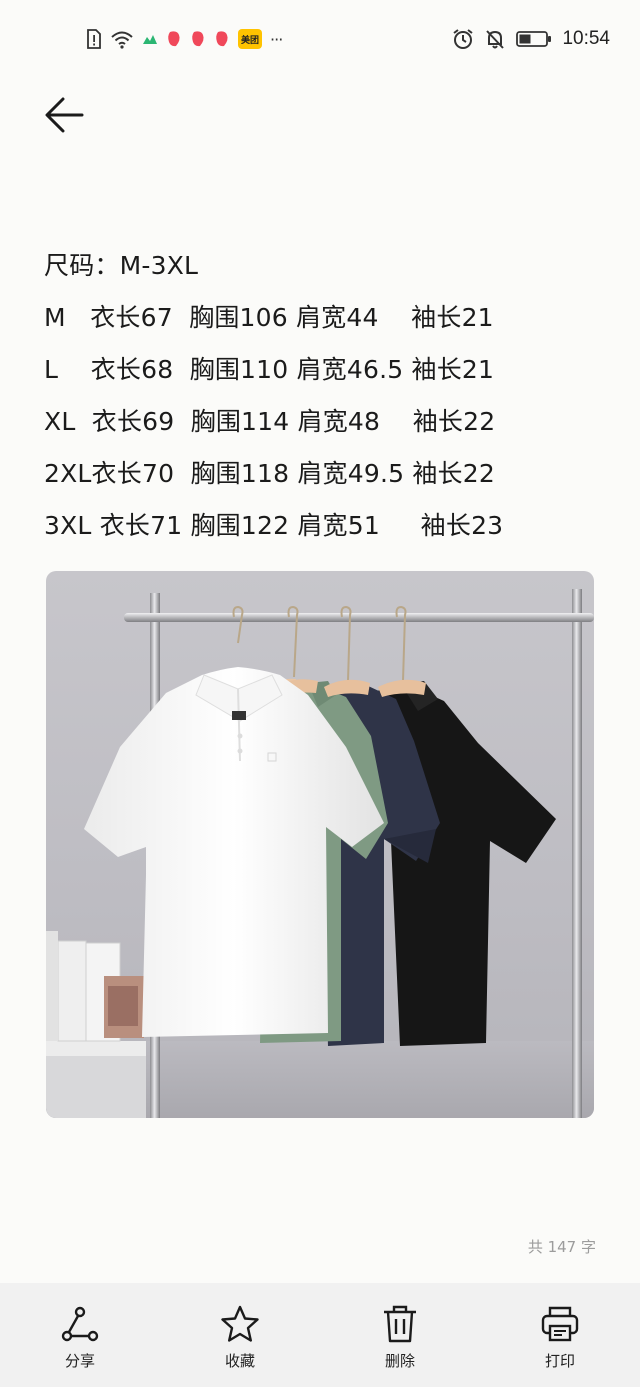 Image resolution: width=640 pixels, height=1387 pixels. What do you see at coordinates (184, 39) in the screenshot?
I see `status-bar-notifications: 美团 ···` at bounding box center [184, 39].